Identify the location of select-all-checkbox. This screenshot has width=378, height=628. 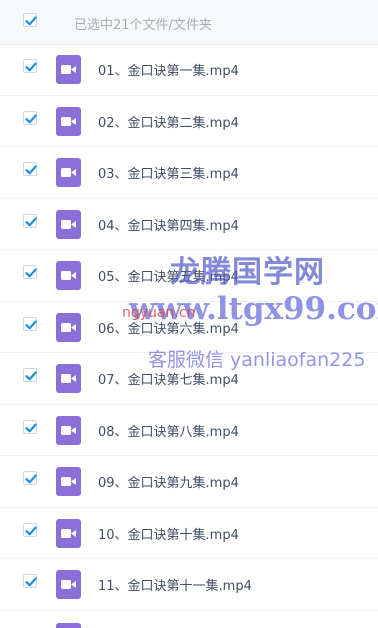
(30, 20).